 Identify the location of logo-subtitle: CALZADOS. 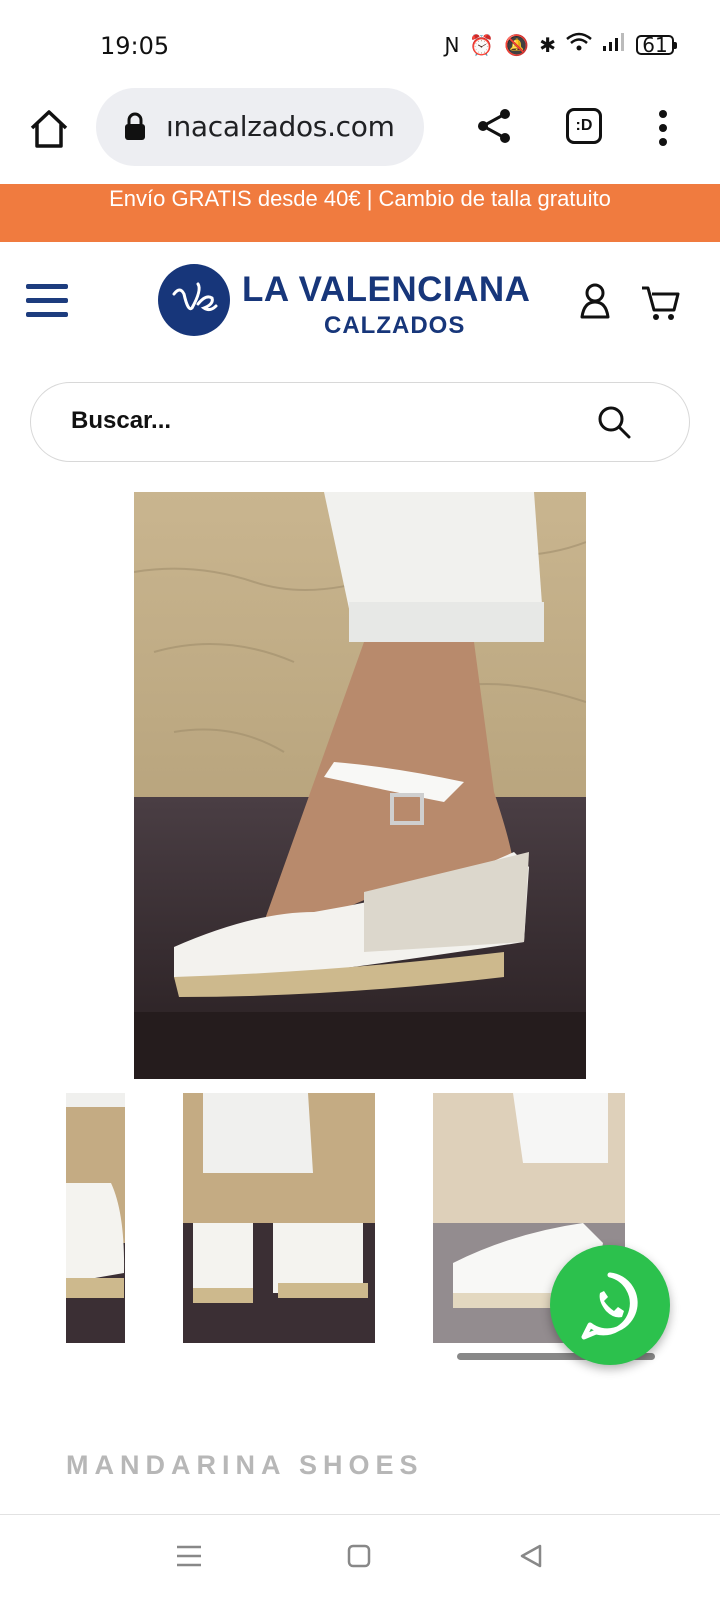
(394, 326).